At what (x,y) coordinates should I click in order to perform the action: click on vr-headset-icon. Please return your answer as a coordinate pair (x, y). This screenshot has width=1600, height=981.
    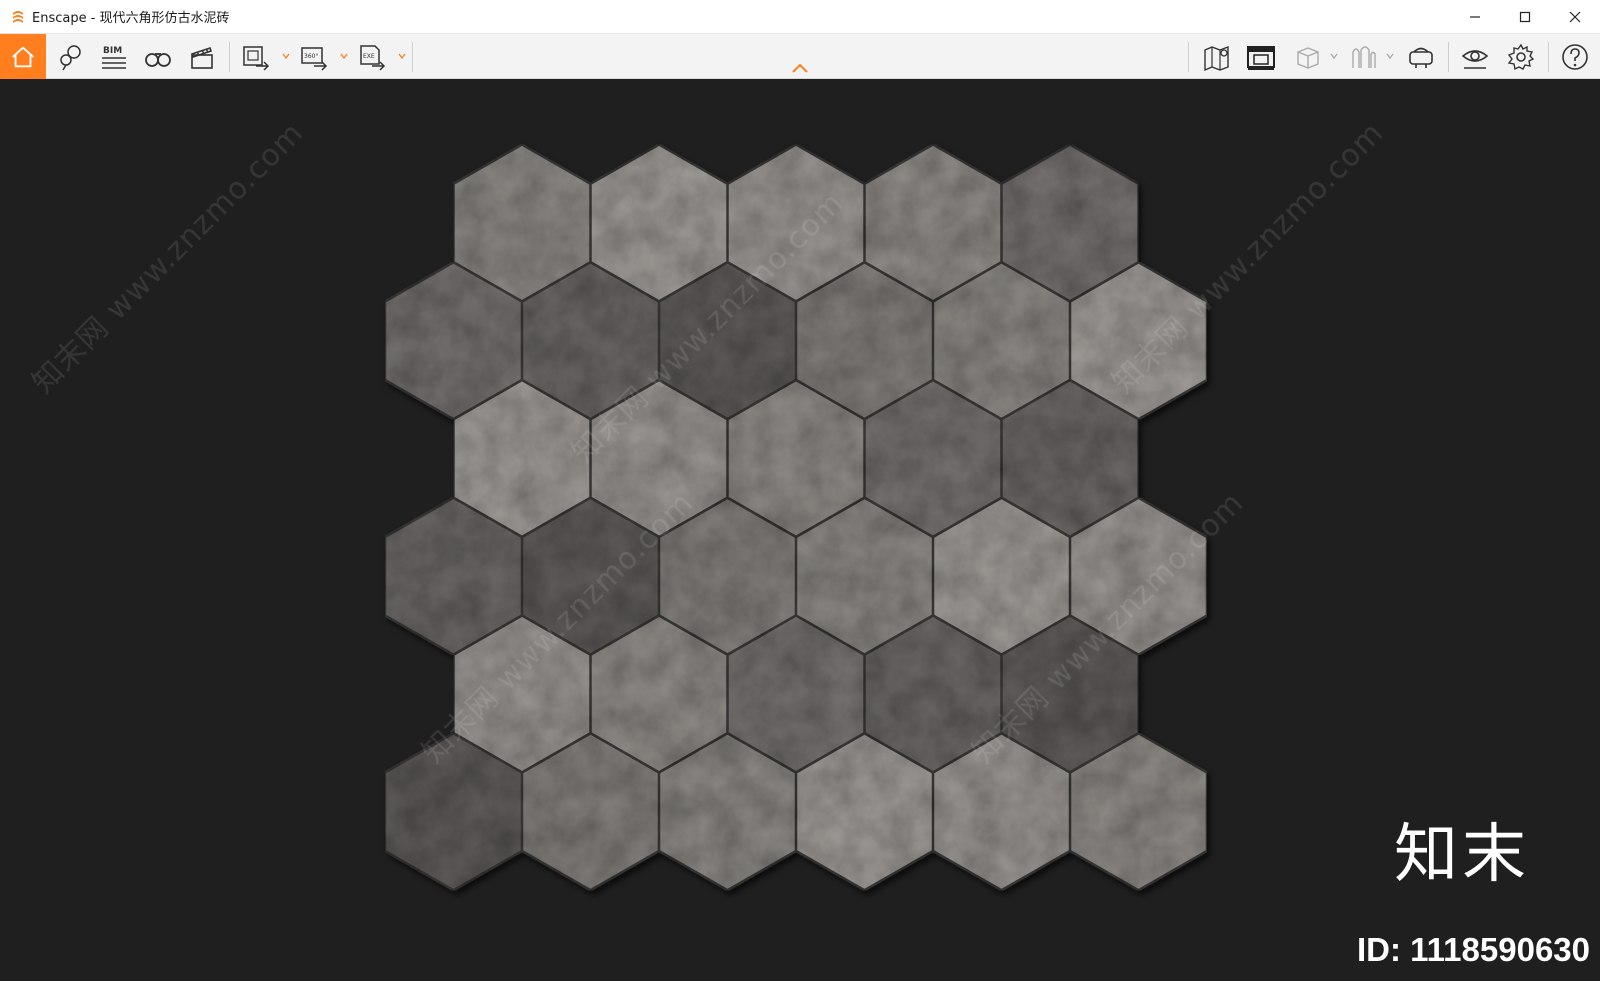
    Looking at the image, I should click on (1421, 57).